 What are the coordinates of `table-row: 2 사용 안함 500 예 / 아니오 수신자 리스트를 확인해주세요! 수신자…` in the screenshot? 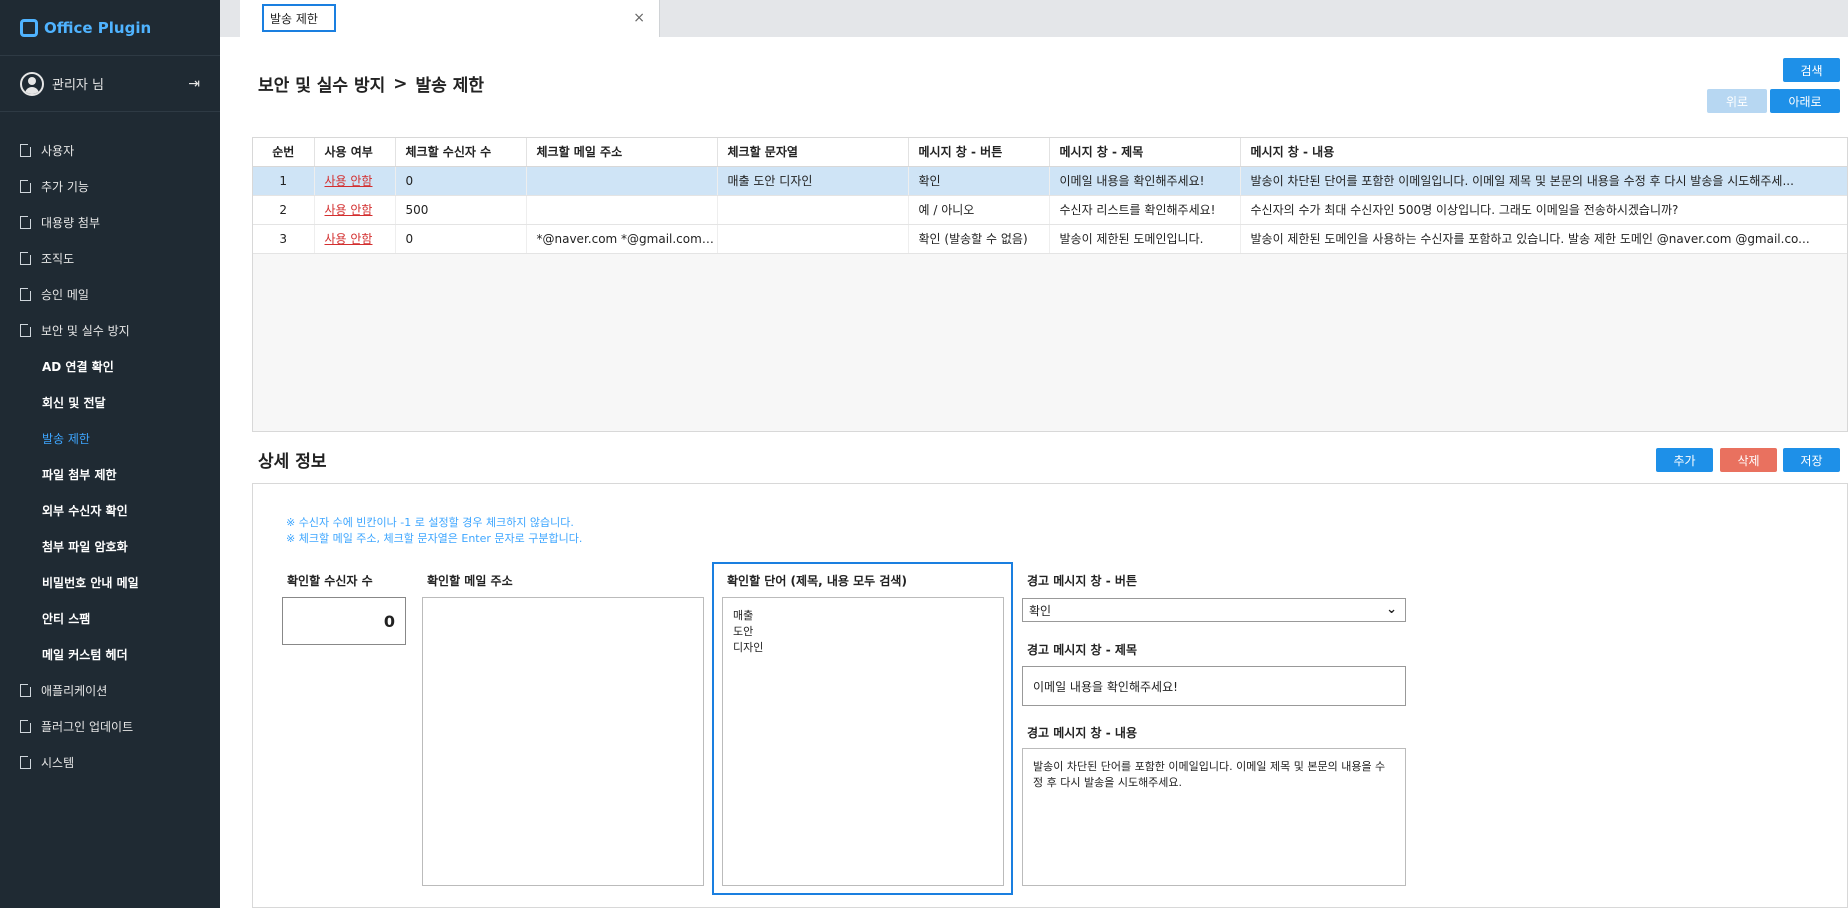 It's located at (1050, 210).